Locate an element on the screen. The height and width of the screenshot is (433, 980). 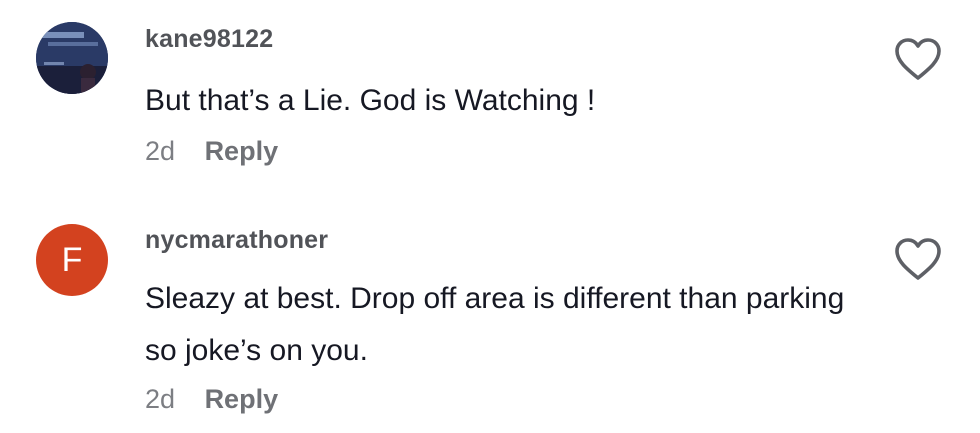
user-avatar: F is located at coordinates (72, 260).